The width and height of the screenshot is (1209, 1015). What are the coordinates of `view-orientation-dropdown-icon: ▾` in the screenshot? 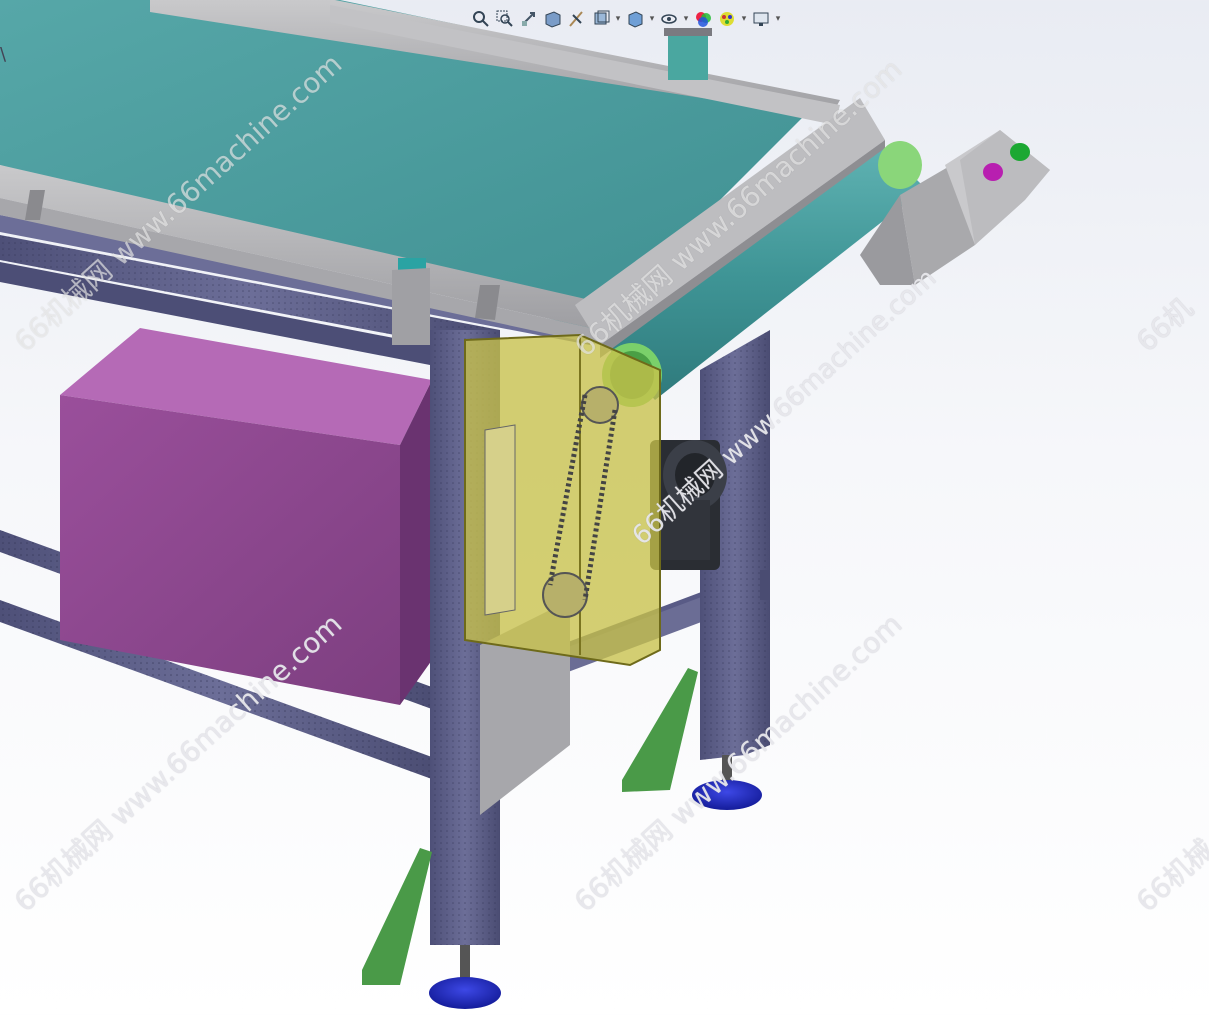 It's located at (618, 19).